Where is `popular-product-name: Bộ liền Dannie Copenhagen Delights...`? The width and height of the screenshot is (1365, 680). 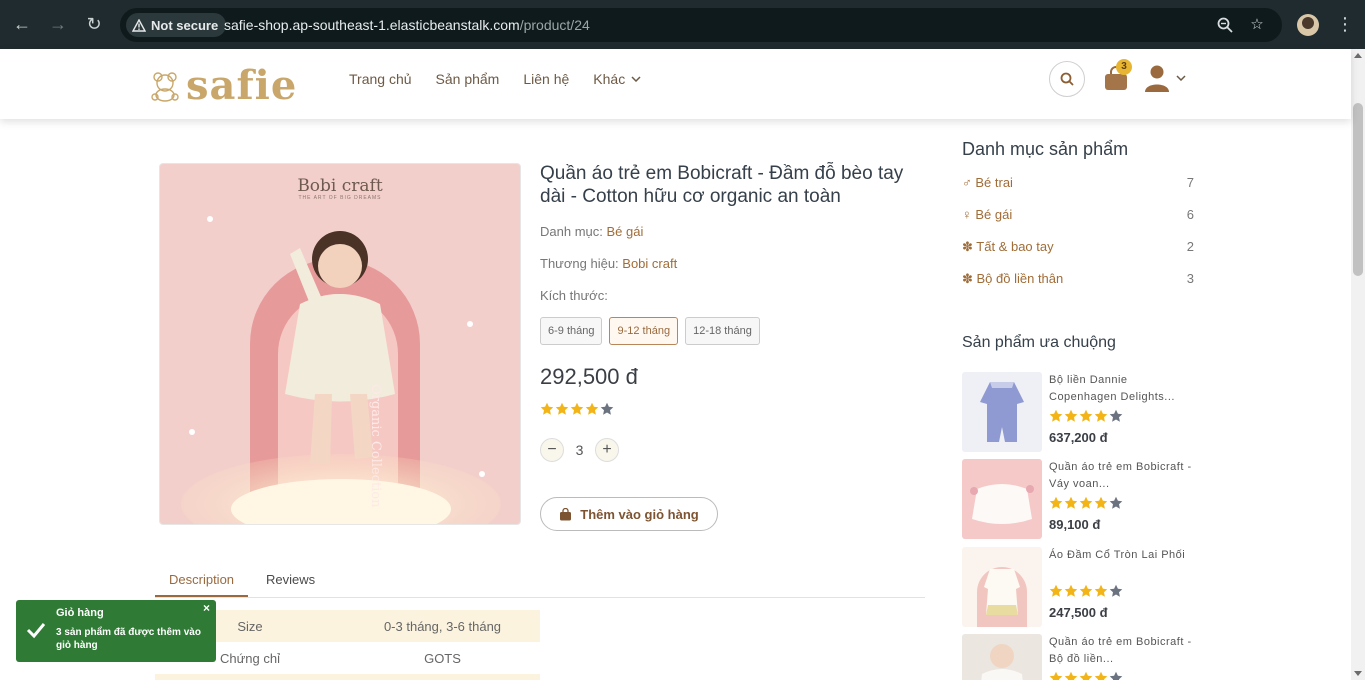
popular-product-name: Bộ liền Dannie Copenhagen Delights... is located at coordinates (1121, 389).